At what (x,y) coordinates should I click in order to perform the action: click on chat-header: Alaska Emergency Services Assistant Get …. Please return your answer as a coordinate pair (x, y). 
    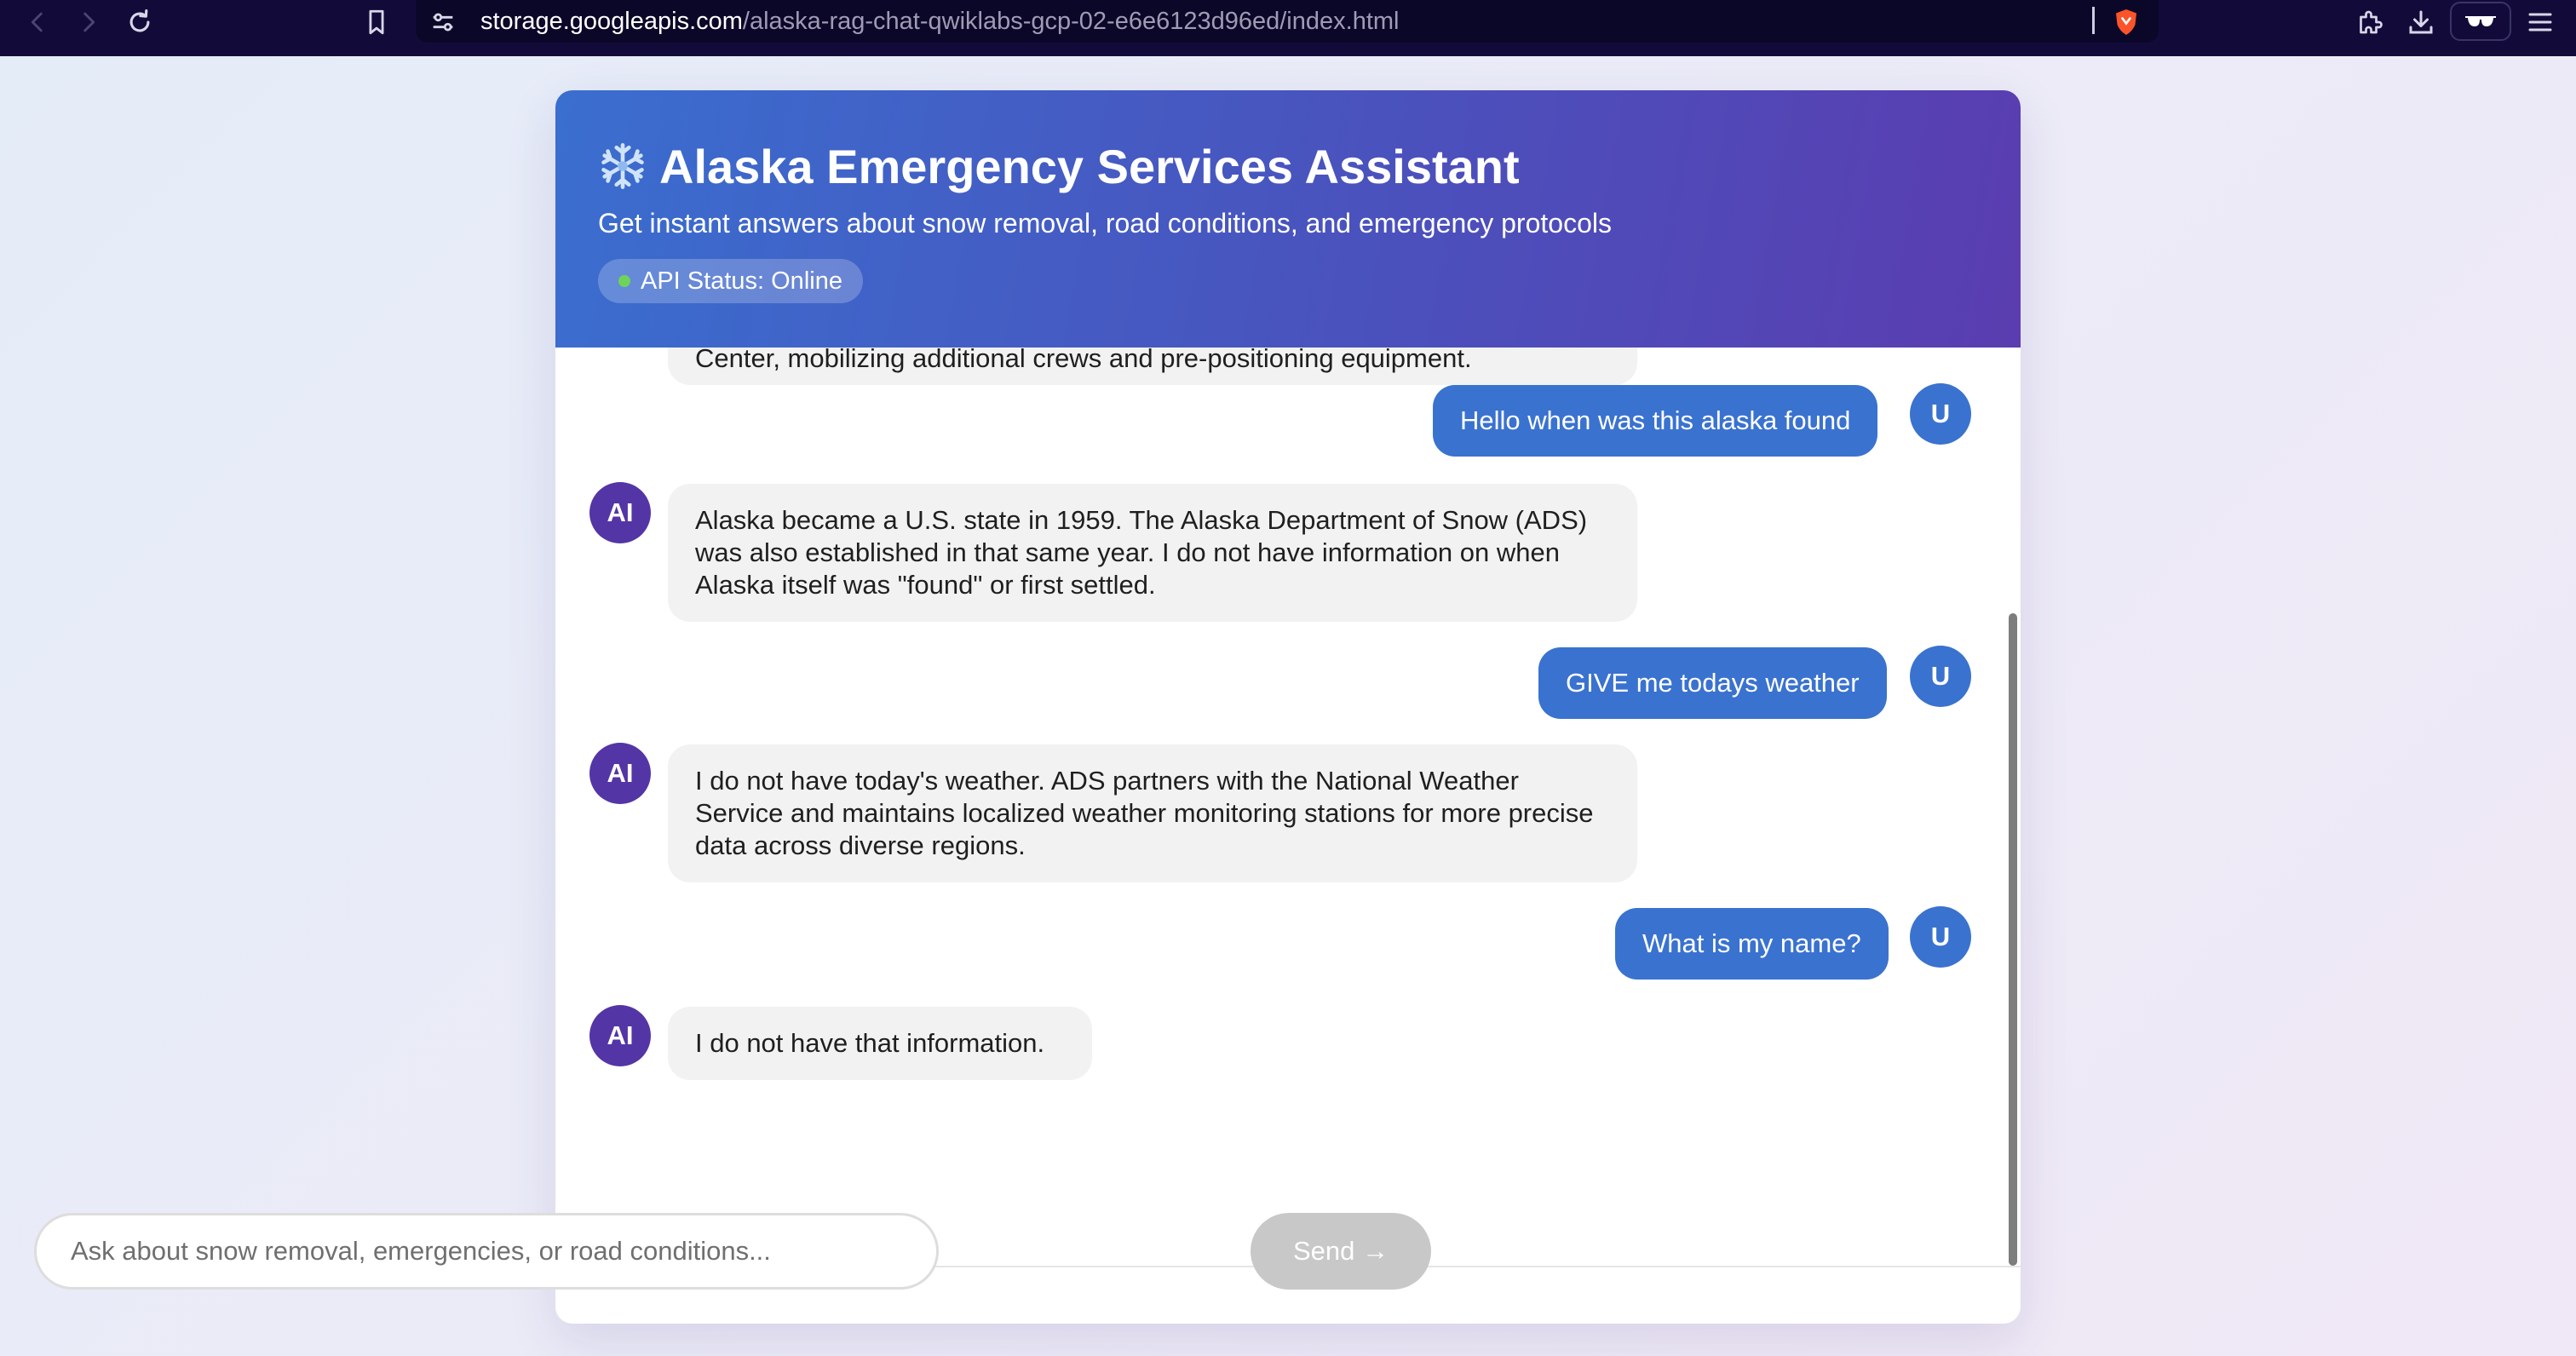
    Looking at the image, I should click on (1288, 219).